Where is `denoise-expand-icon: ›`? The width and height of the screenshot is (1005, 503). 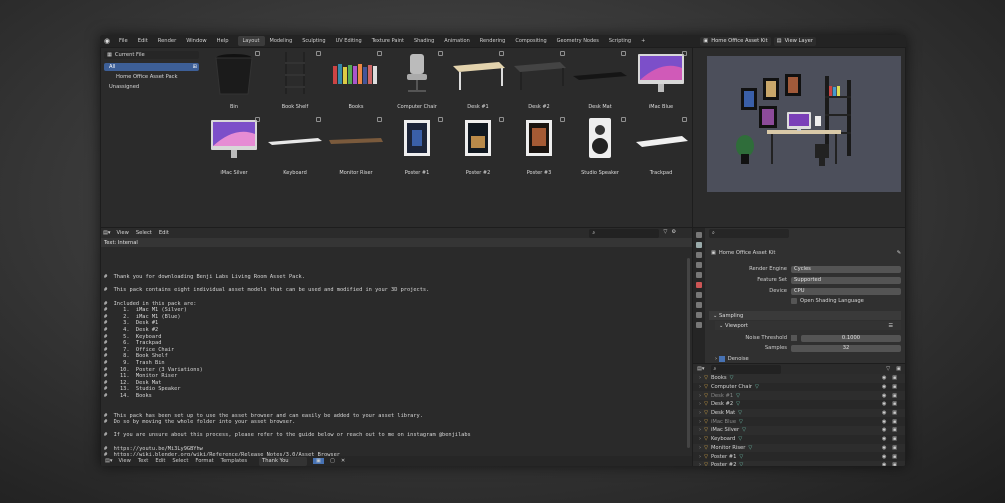
denoise-expand-icon: › is located at coordinates (716, 359).